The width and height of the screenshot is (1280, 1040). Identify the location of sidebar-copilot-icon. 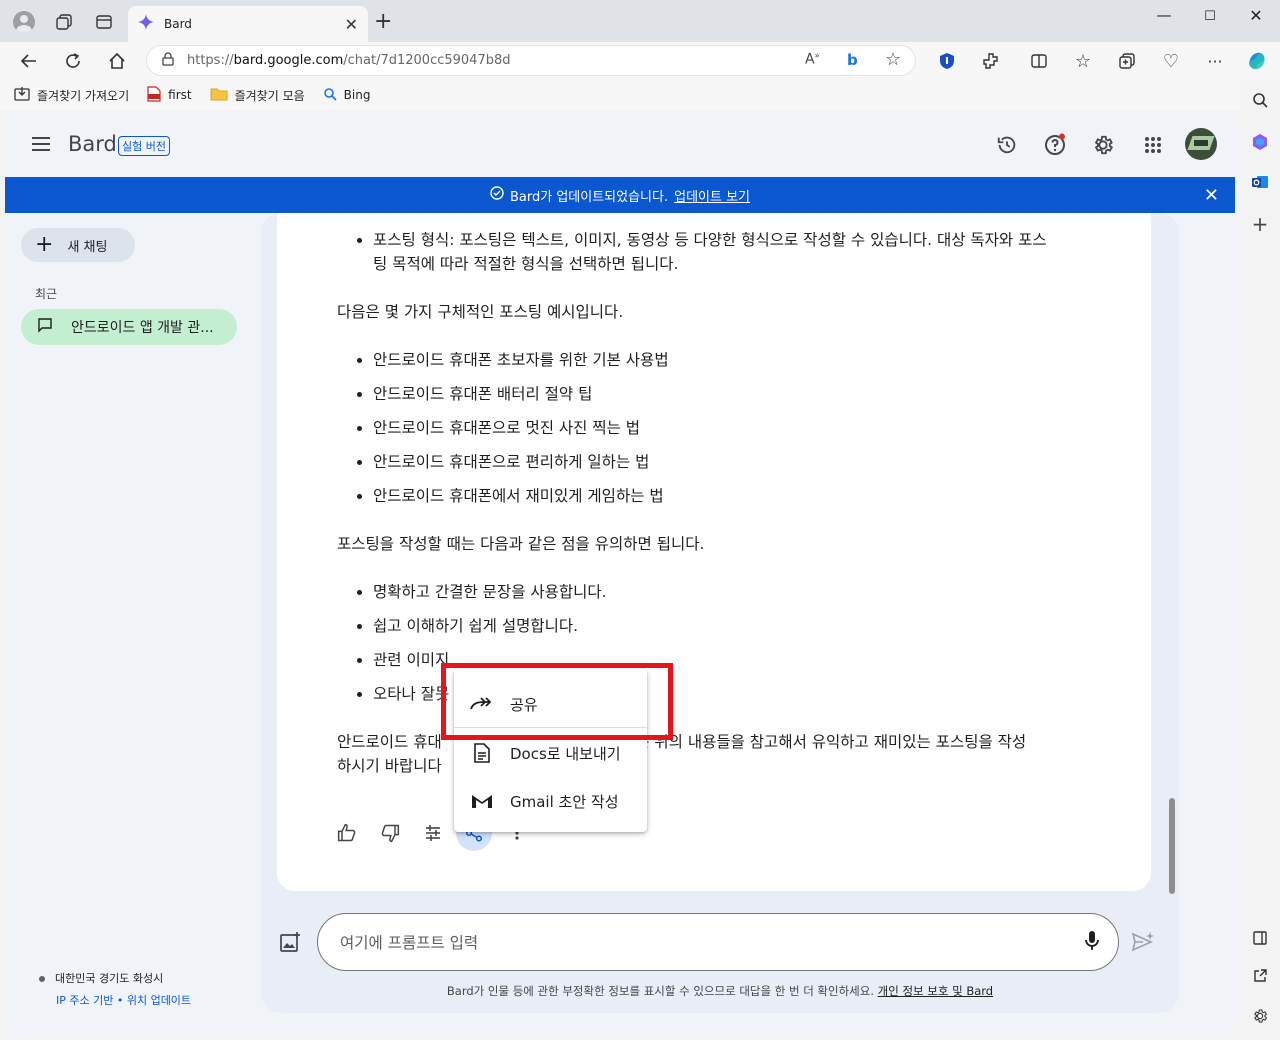
(1260, 142).